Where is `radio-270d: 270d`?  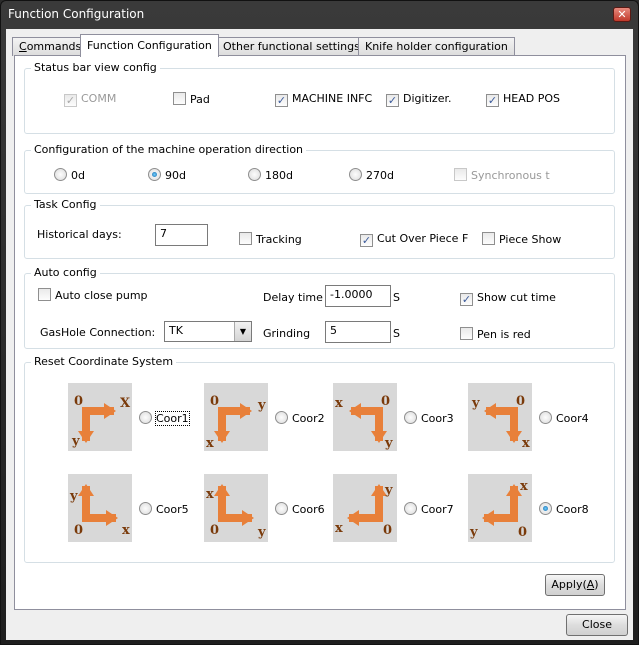
radio-270d: 270d is located at coordinates (371, 175).